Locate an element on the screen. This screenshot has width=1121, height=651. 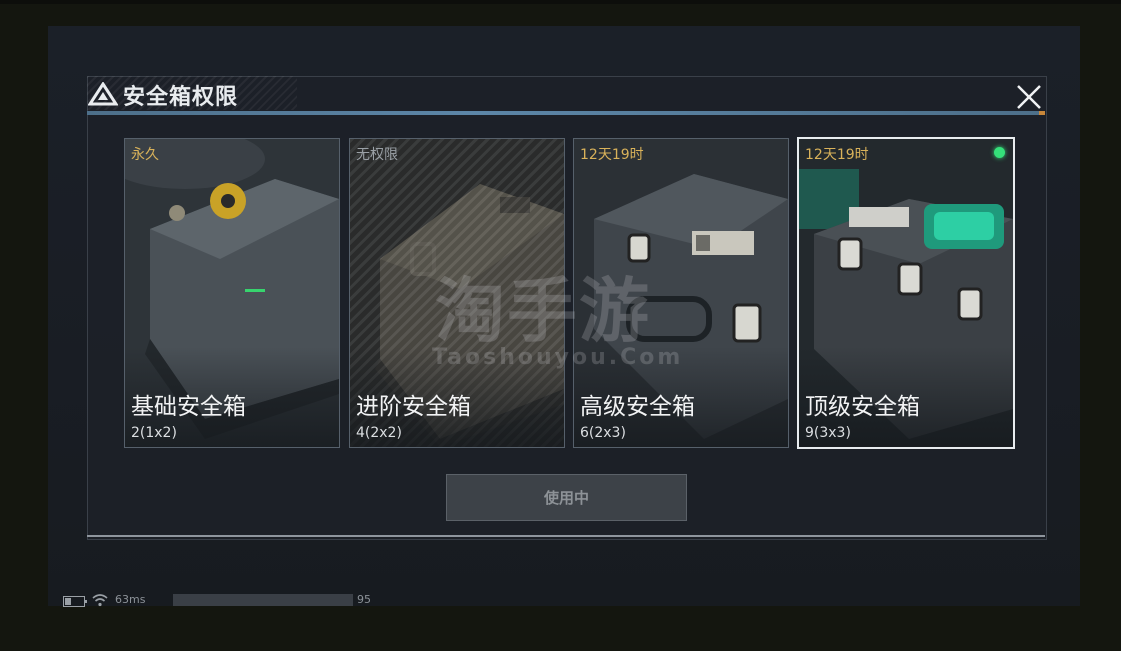
case-duration-tag: 无权限 is located at coordinates (377, 155).